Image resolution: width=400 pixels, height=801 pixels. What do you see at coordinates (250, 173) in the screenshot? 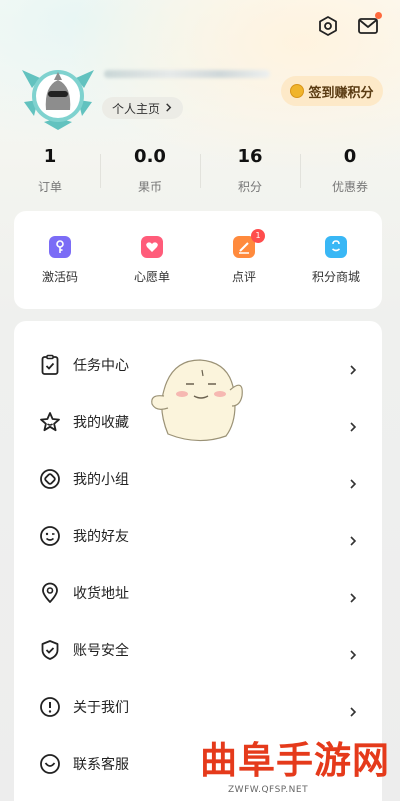
I see `stat-points: 16 积分` at bounding box center [250, 173].